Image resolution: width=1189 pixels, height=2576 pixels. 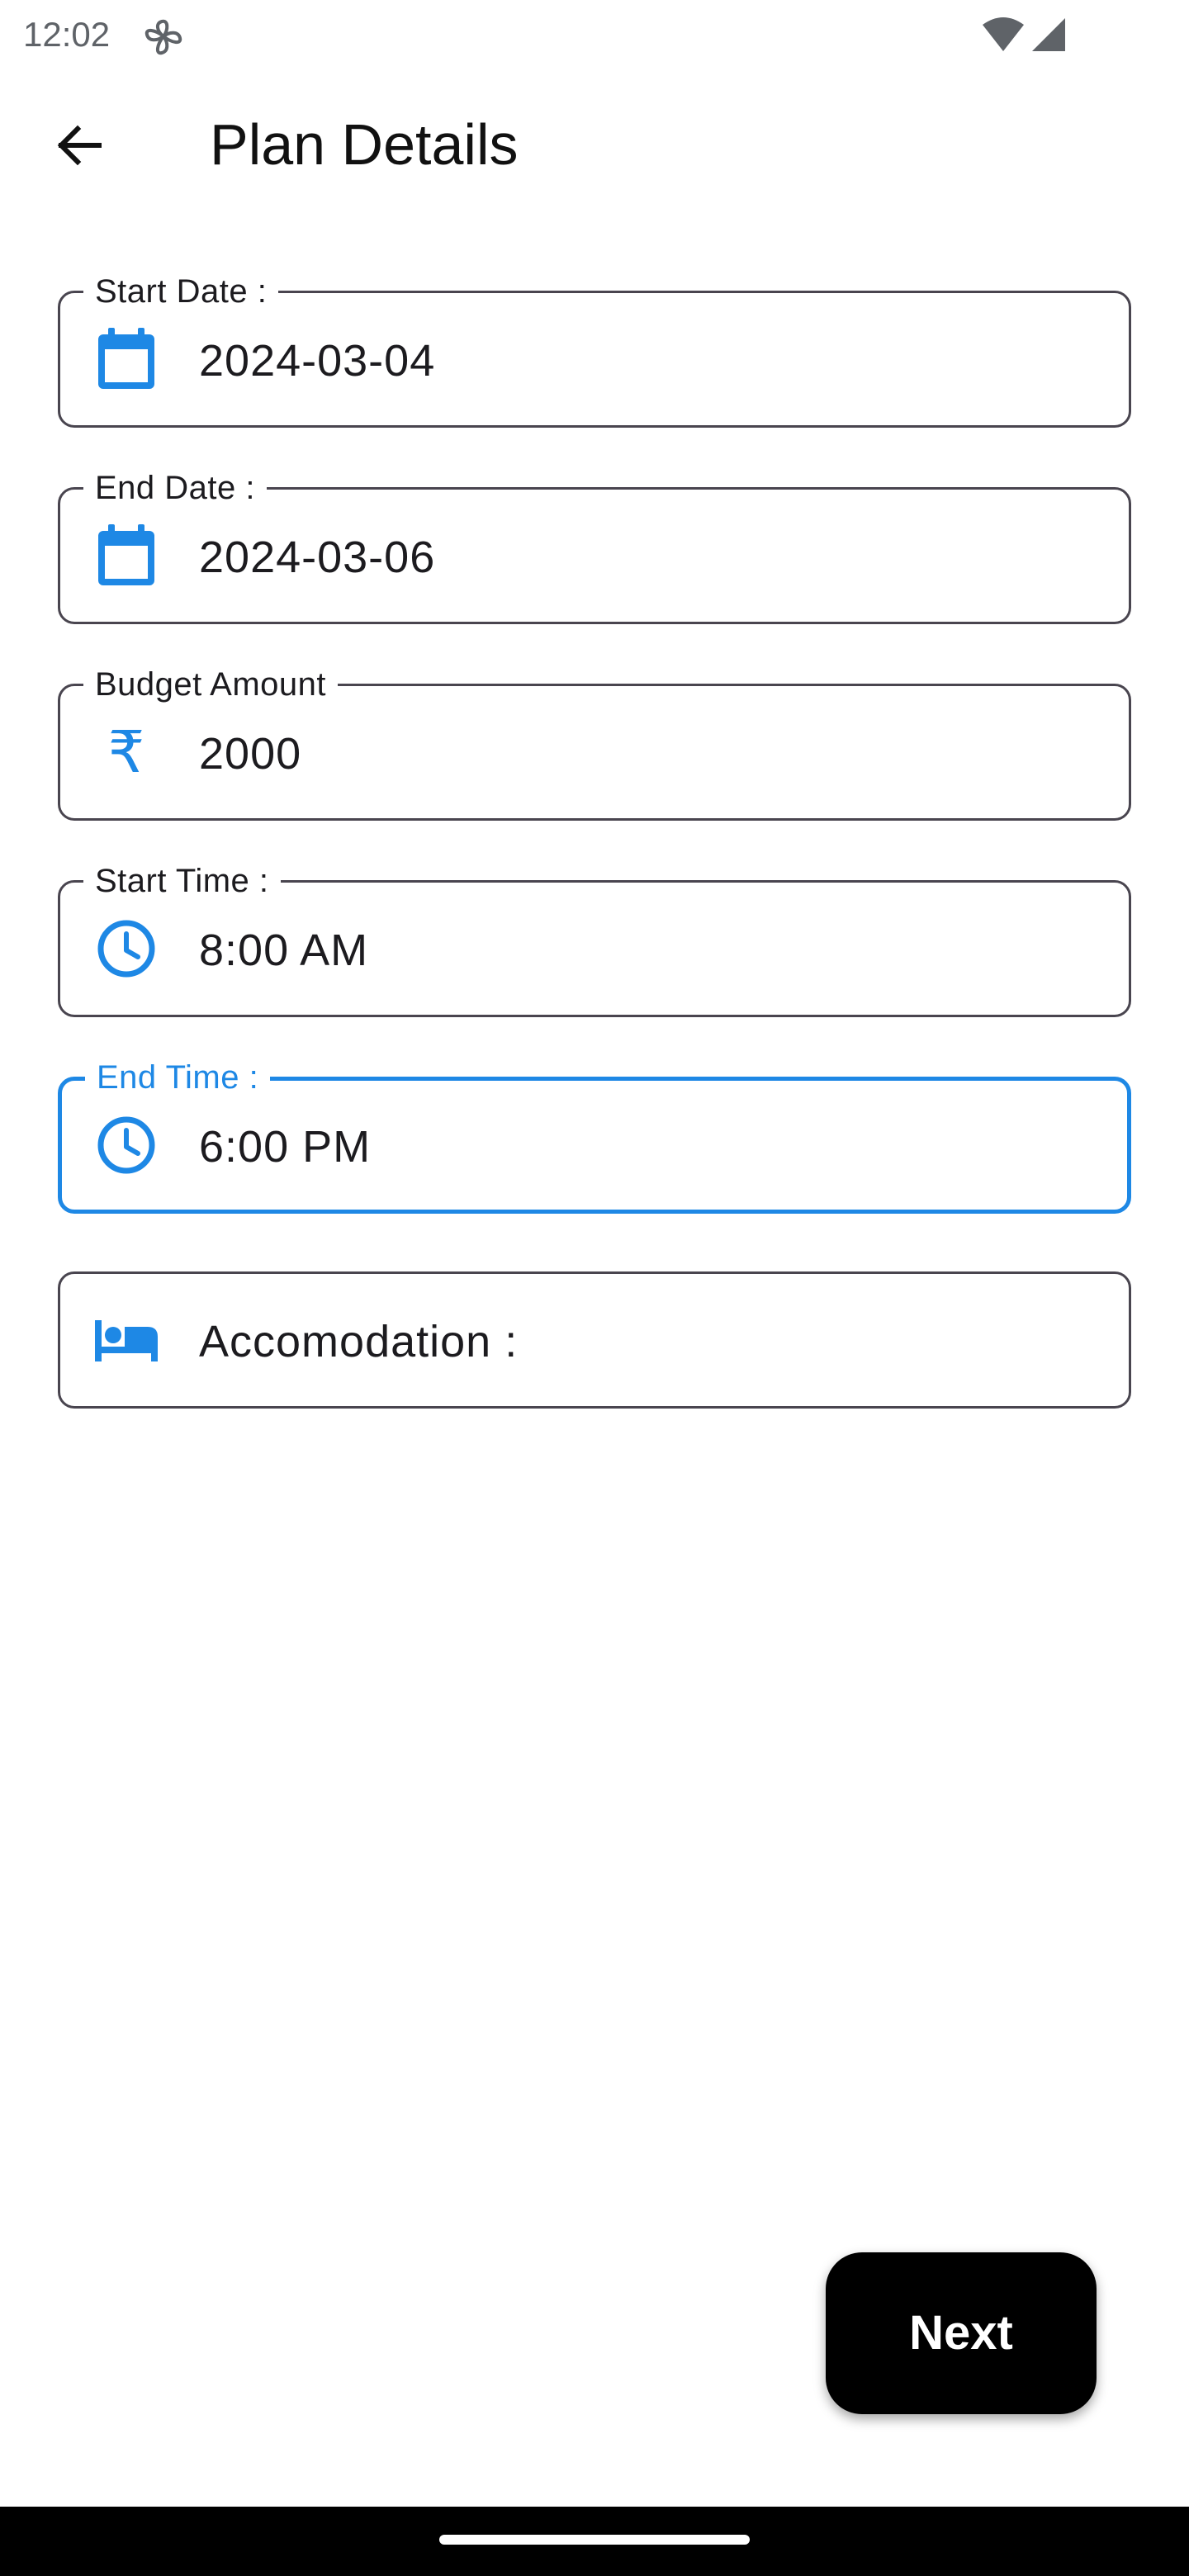 I want to click on rupee-icon: ₹, so click(x=126, y=752).